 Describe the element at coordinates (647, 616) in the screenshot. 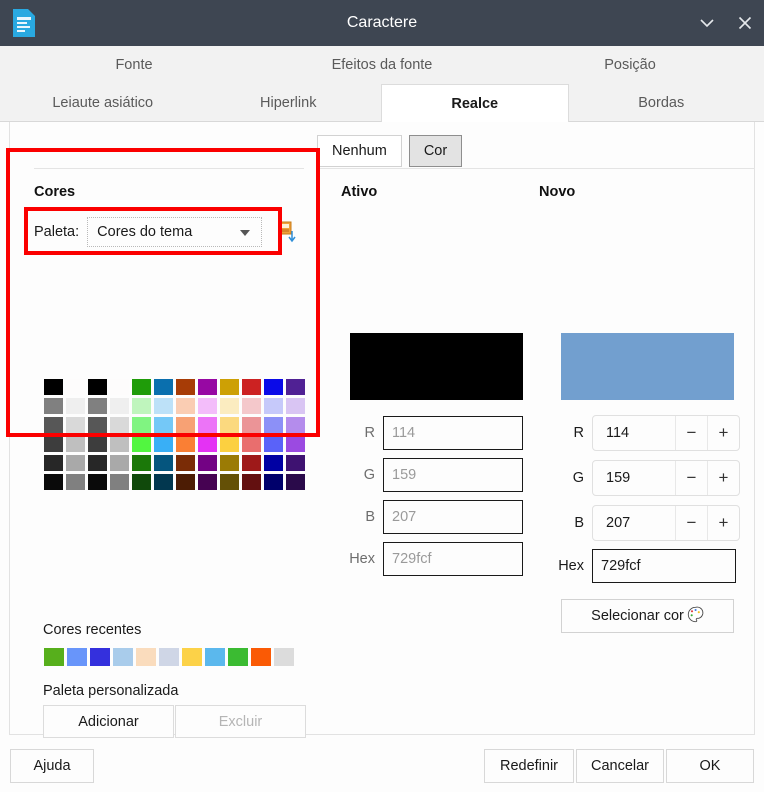

I see `select-color-button: Selecionar cor` at that location.